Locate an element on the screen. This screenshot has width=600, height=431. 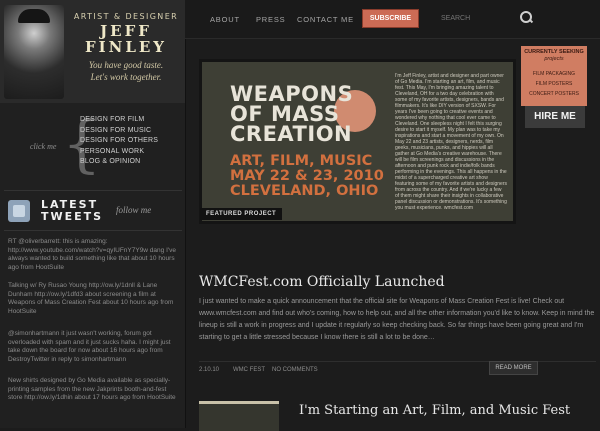
poster-title: WEAPONS OF MASS CREATION is located at coordinates (292, 114).